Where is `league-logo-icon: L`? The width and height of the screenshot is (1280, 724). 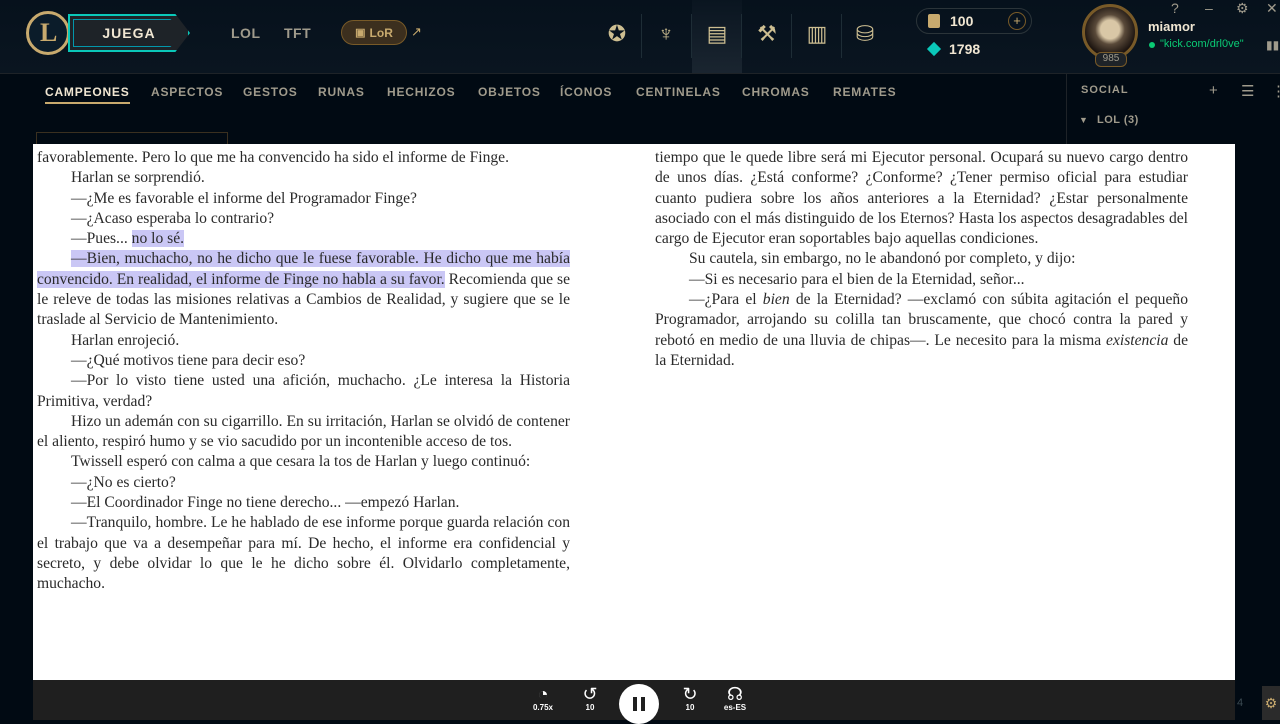 league-logo-icon: L is located at coordinates (48, 33).